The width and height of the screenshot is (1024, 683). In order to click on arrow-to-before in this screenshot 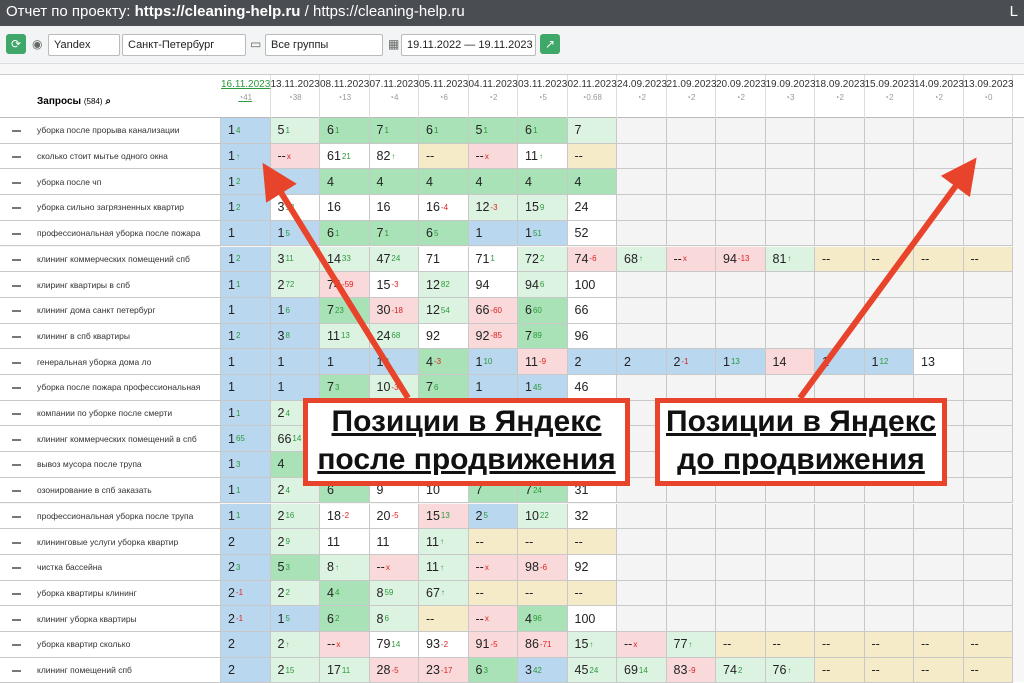, I will do `click(887, 278)`.